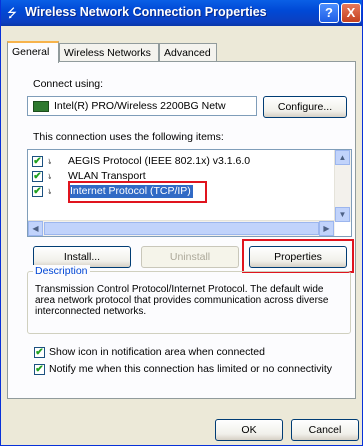 Image resolution: width=363 pixels, height=446 pixels. What do you see at coordinates (329, 13) in the screenshot?
I see `help-button: ?` at bounding box center [329, 13].